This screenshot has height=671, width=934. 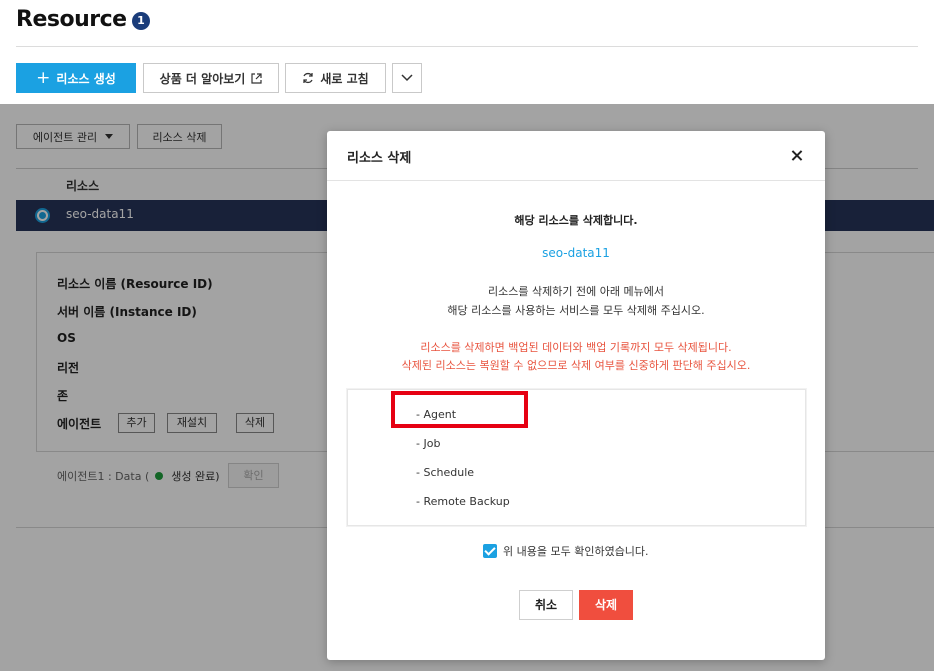 What do you see at coordinates (797, 156) in the screenshot?
I see `close-icon` at bounding box center [797, 156].